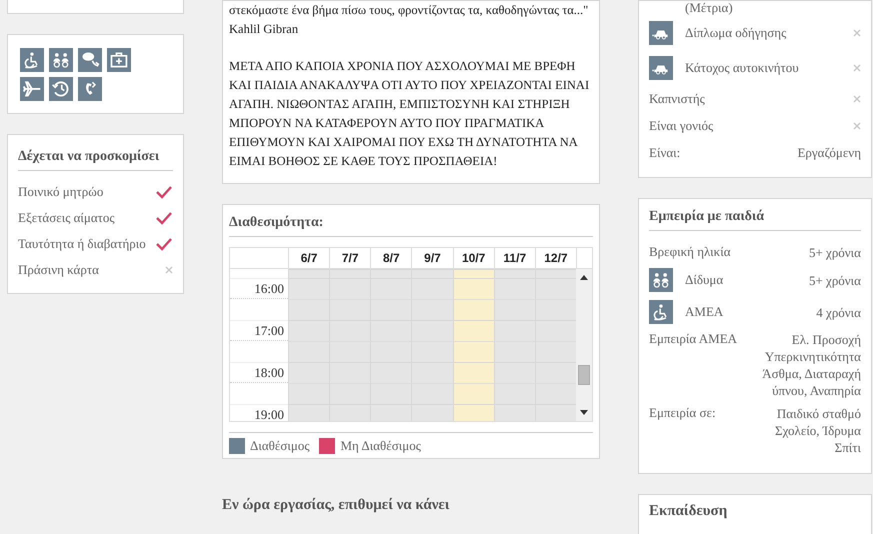 Image resolution: width=873 pixels, height=534 pixels. What do you see at coordinates (336, 505) in the screenshot?
I see `section-title: Εν ώρα εργασίας, επιθυμεί να κάνει` at bounding box center [336, 505].